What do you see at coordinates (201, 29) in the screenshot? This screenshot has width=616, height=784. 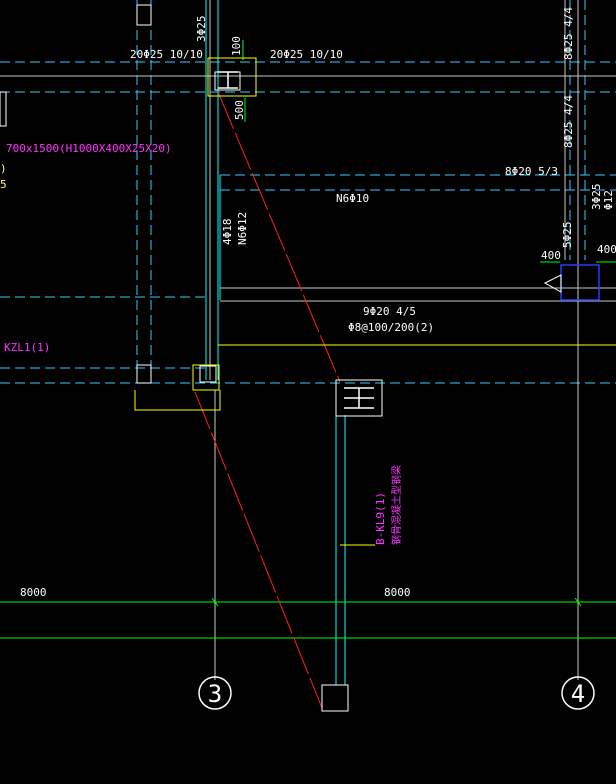 I see `col-top-rebar-label: 3Φ25` at bounding box center [201, 29].